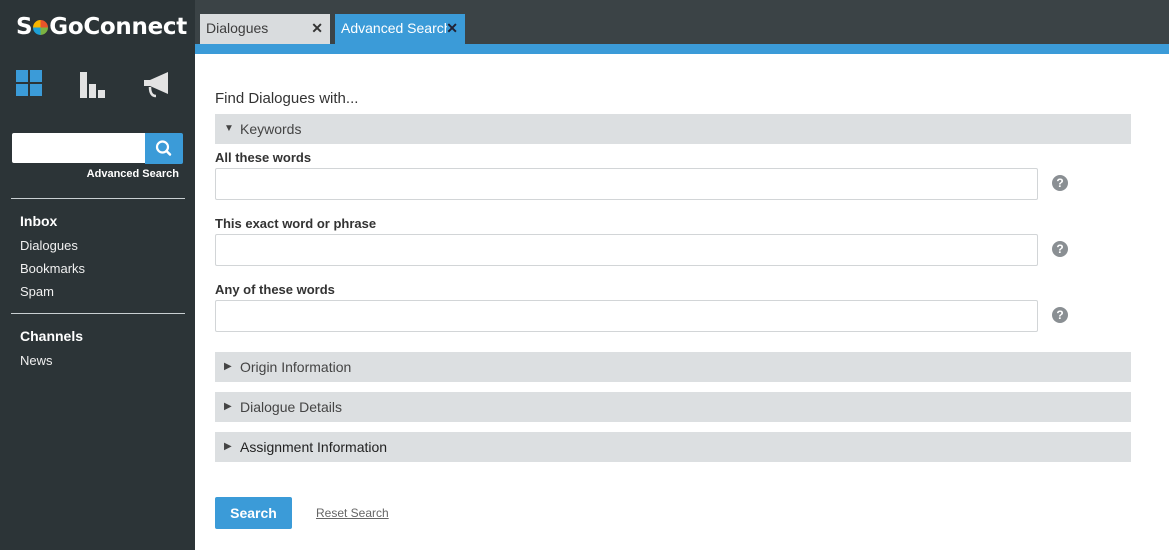 The width and height of the screenshot is (1169, 550). What do you see at coordinates (682, 49) in the screenshot?
I see `tab-underline` at bounding box center [682, 49].